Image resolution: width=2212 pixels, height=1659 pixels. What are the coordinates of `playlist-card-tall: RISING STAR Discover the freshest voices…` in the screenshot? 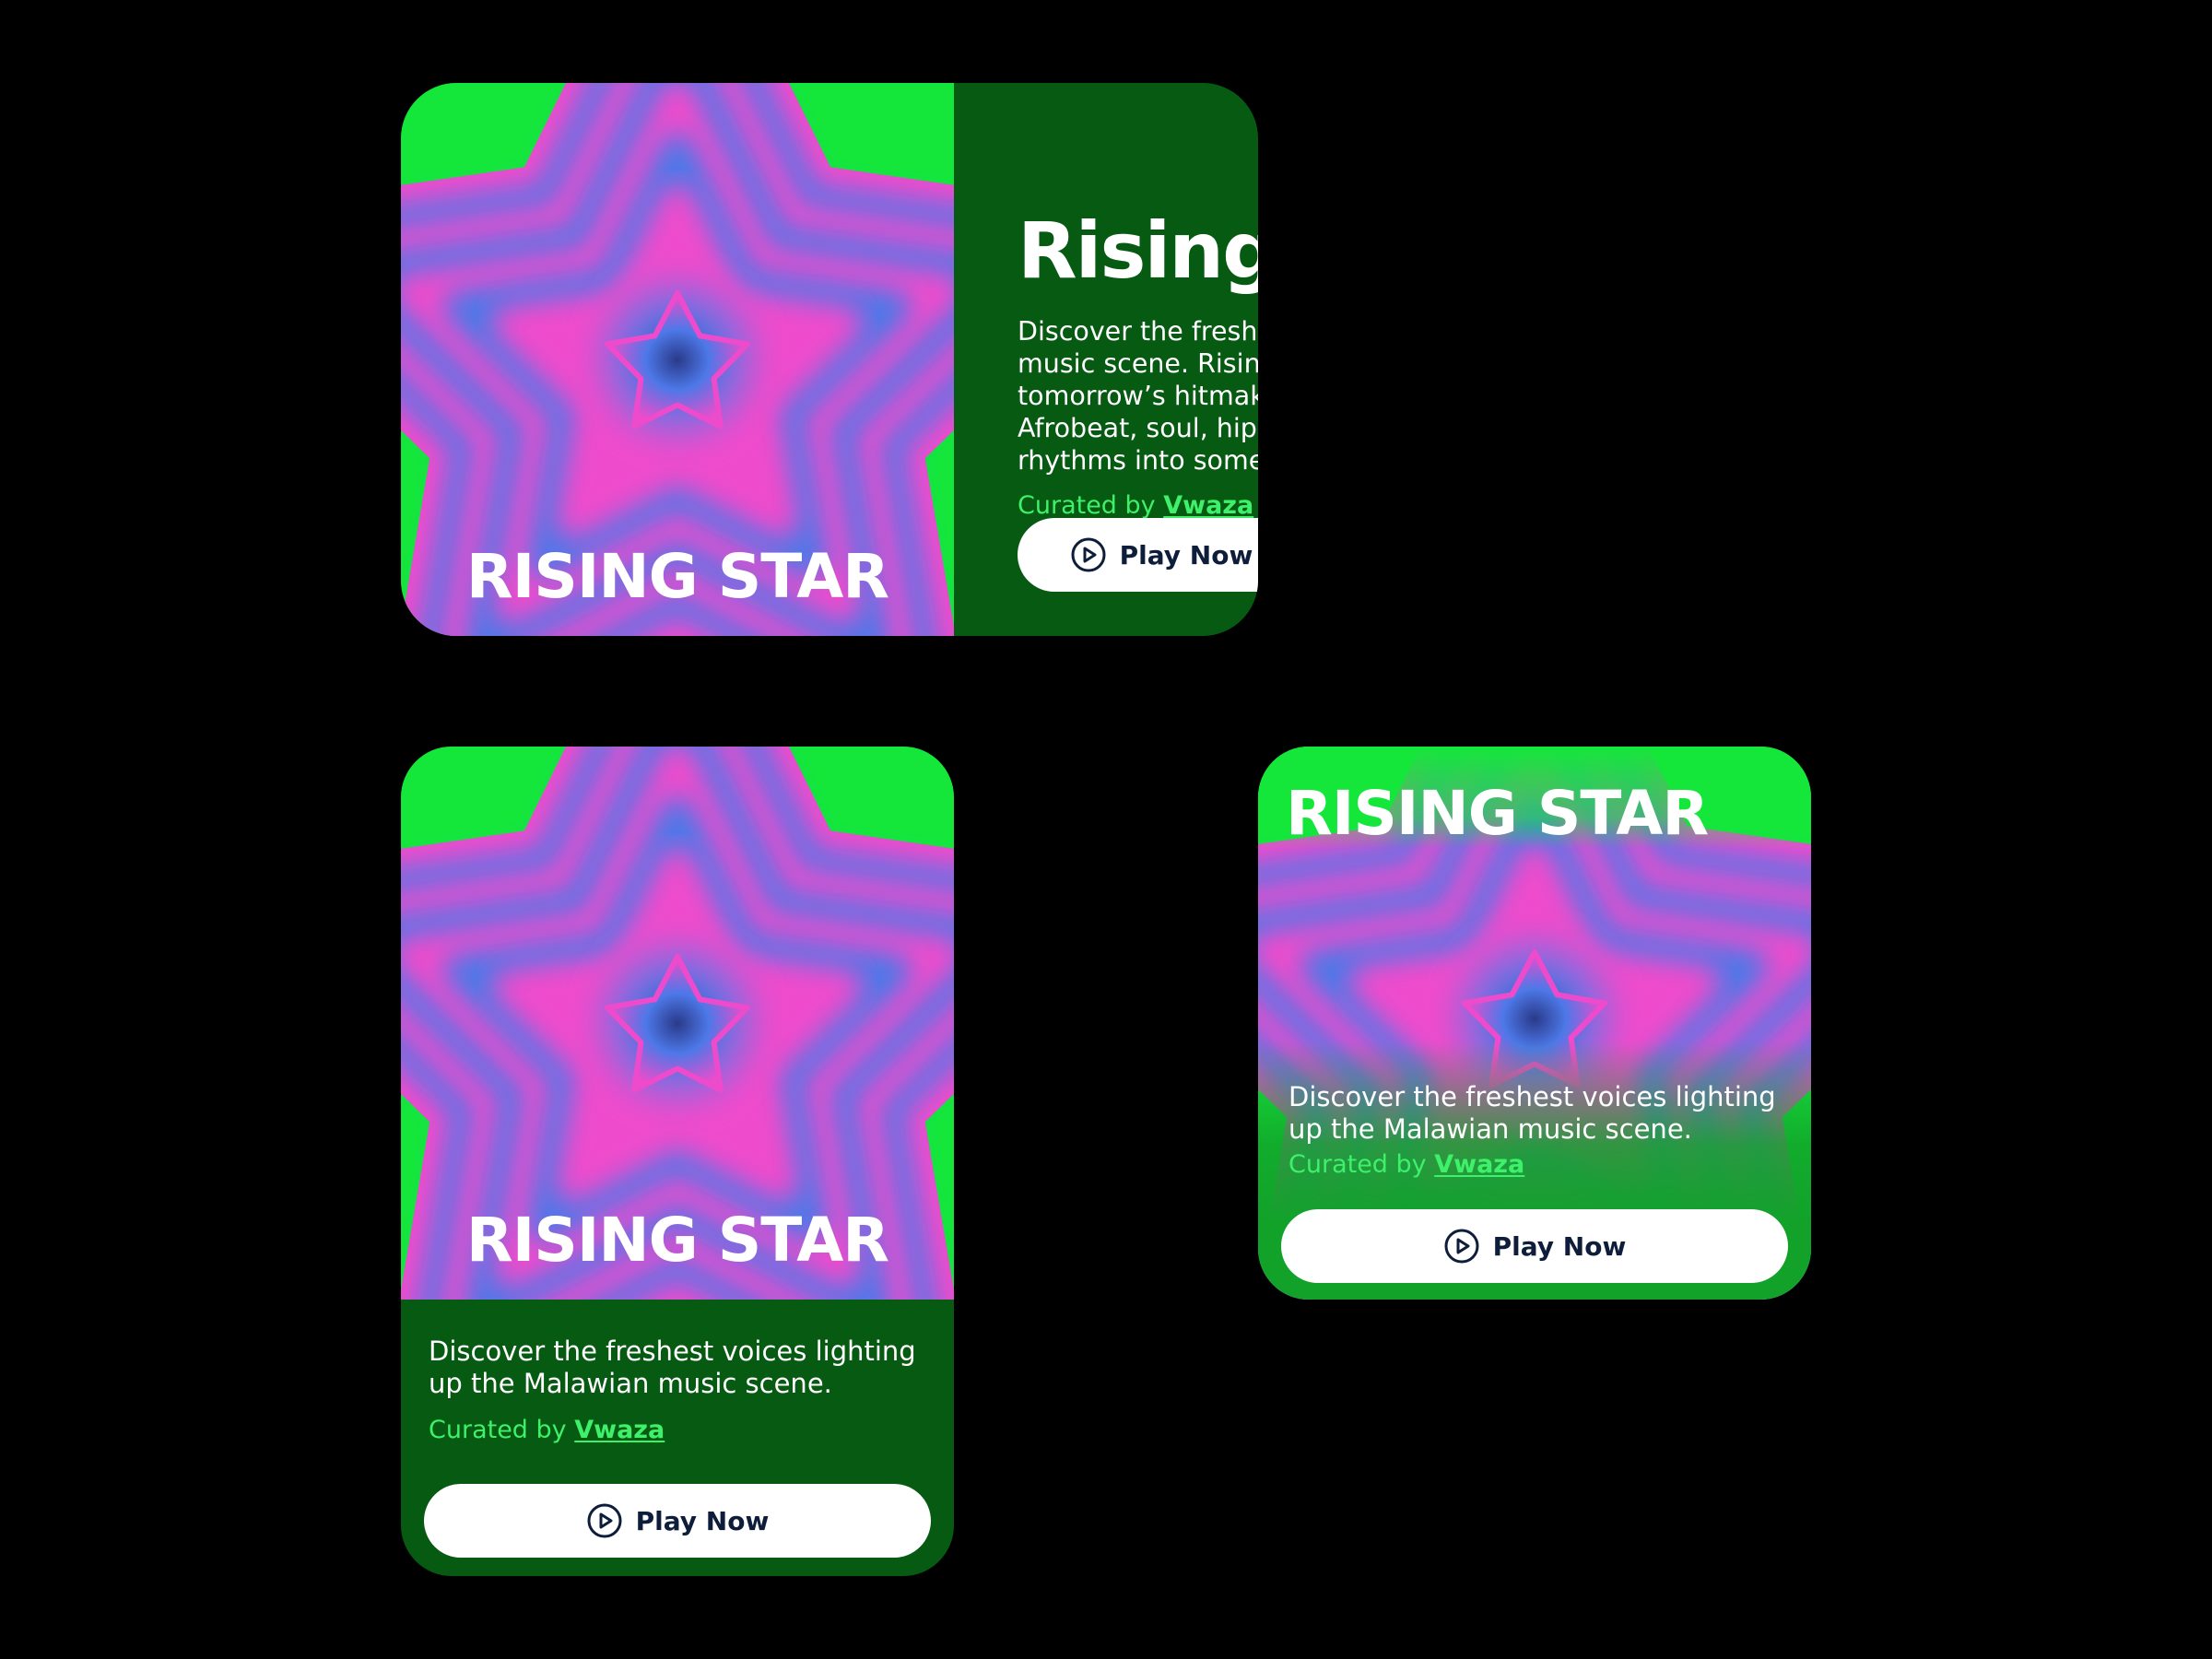 It's located at (677, 1161).